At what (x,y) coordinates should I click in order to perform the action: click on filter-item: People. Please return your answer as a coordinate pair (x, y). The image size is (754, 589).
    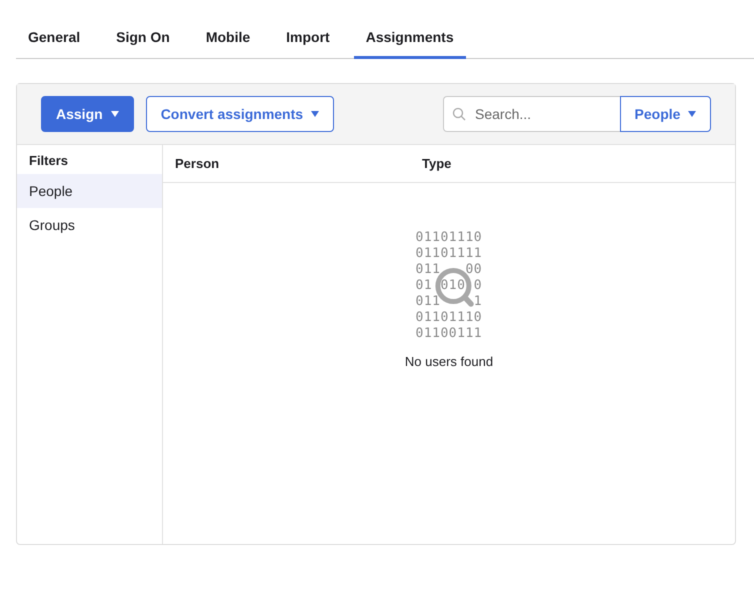
    Looking at the image, I should click on (89, 191).